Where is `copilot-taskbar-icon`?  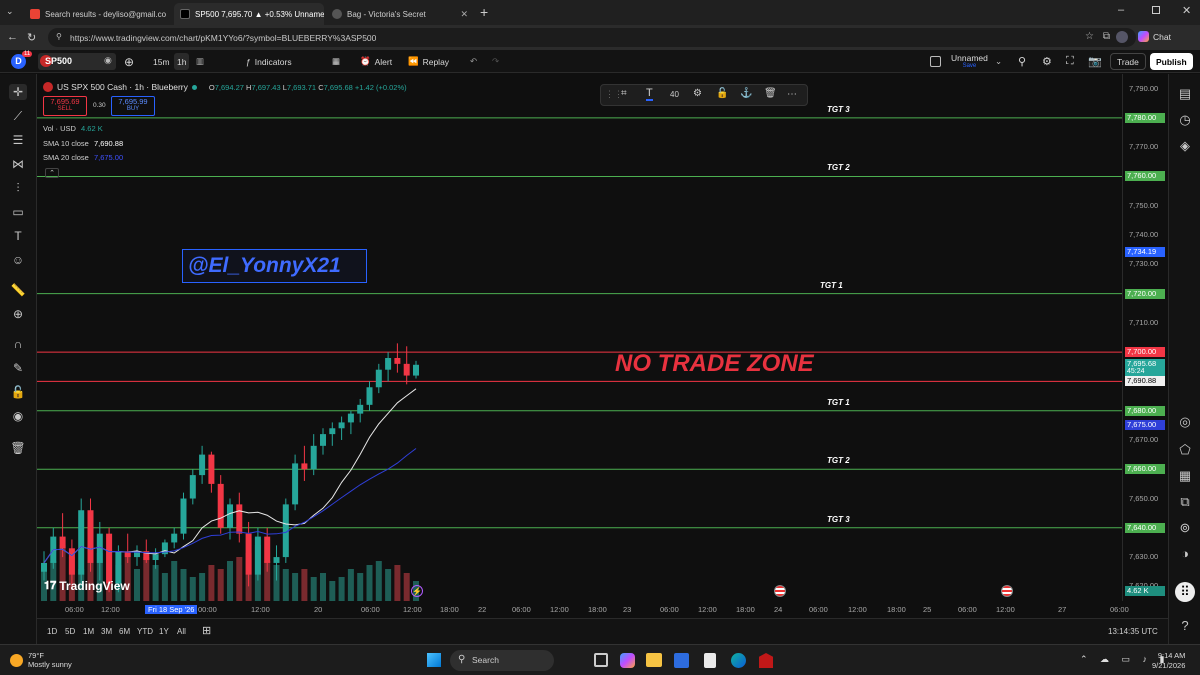 copilot-taskbar-icon is located at coordinates (627, 660).